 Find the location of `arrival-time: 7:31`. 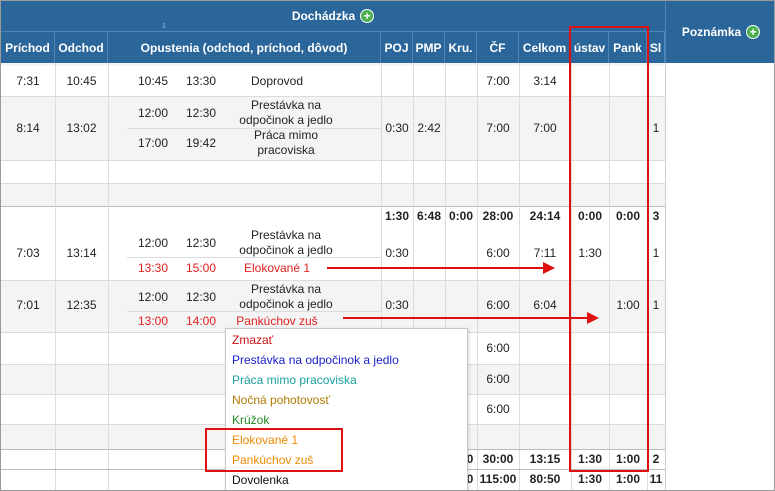

arrival-time: 7:31 is located at coordinates (28, 81).